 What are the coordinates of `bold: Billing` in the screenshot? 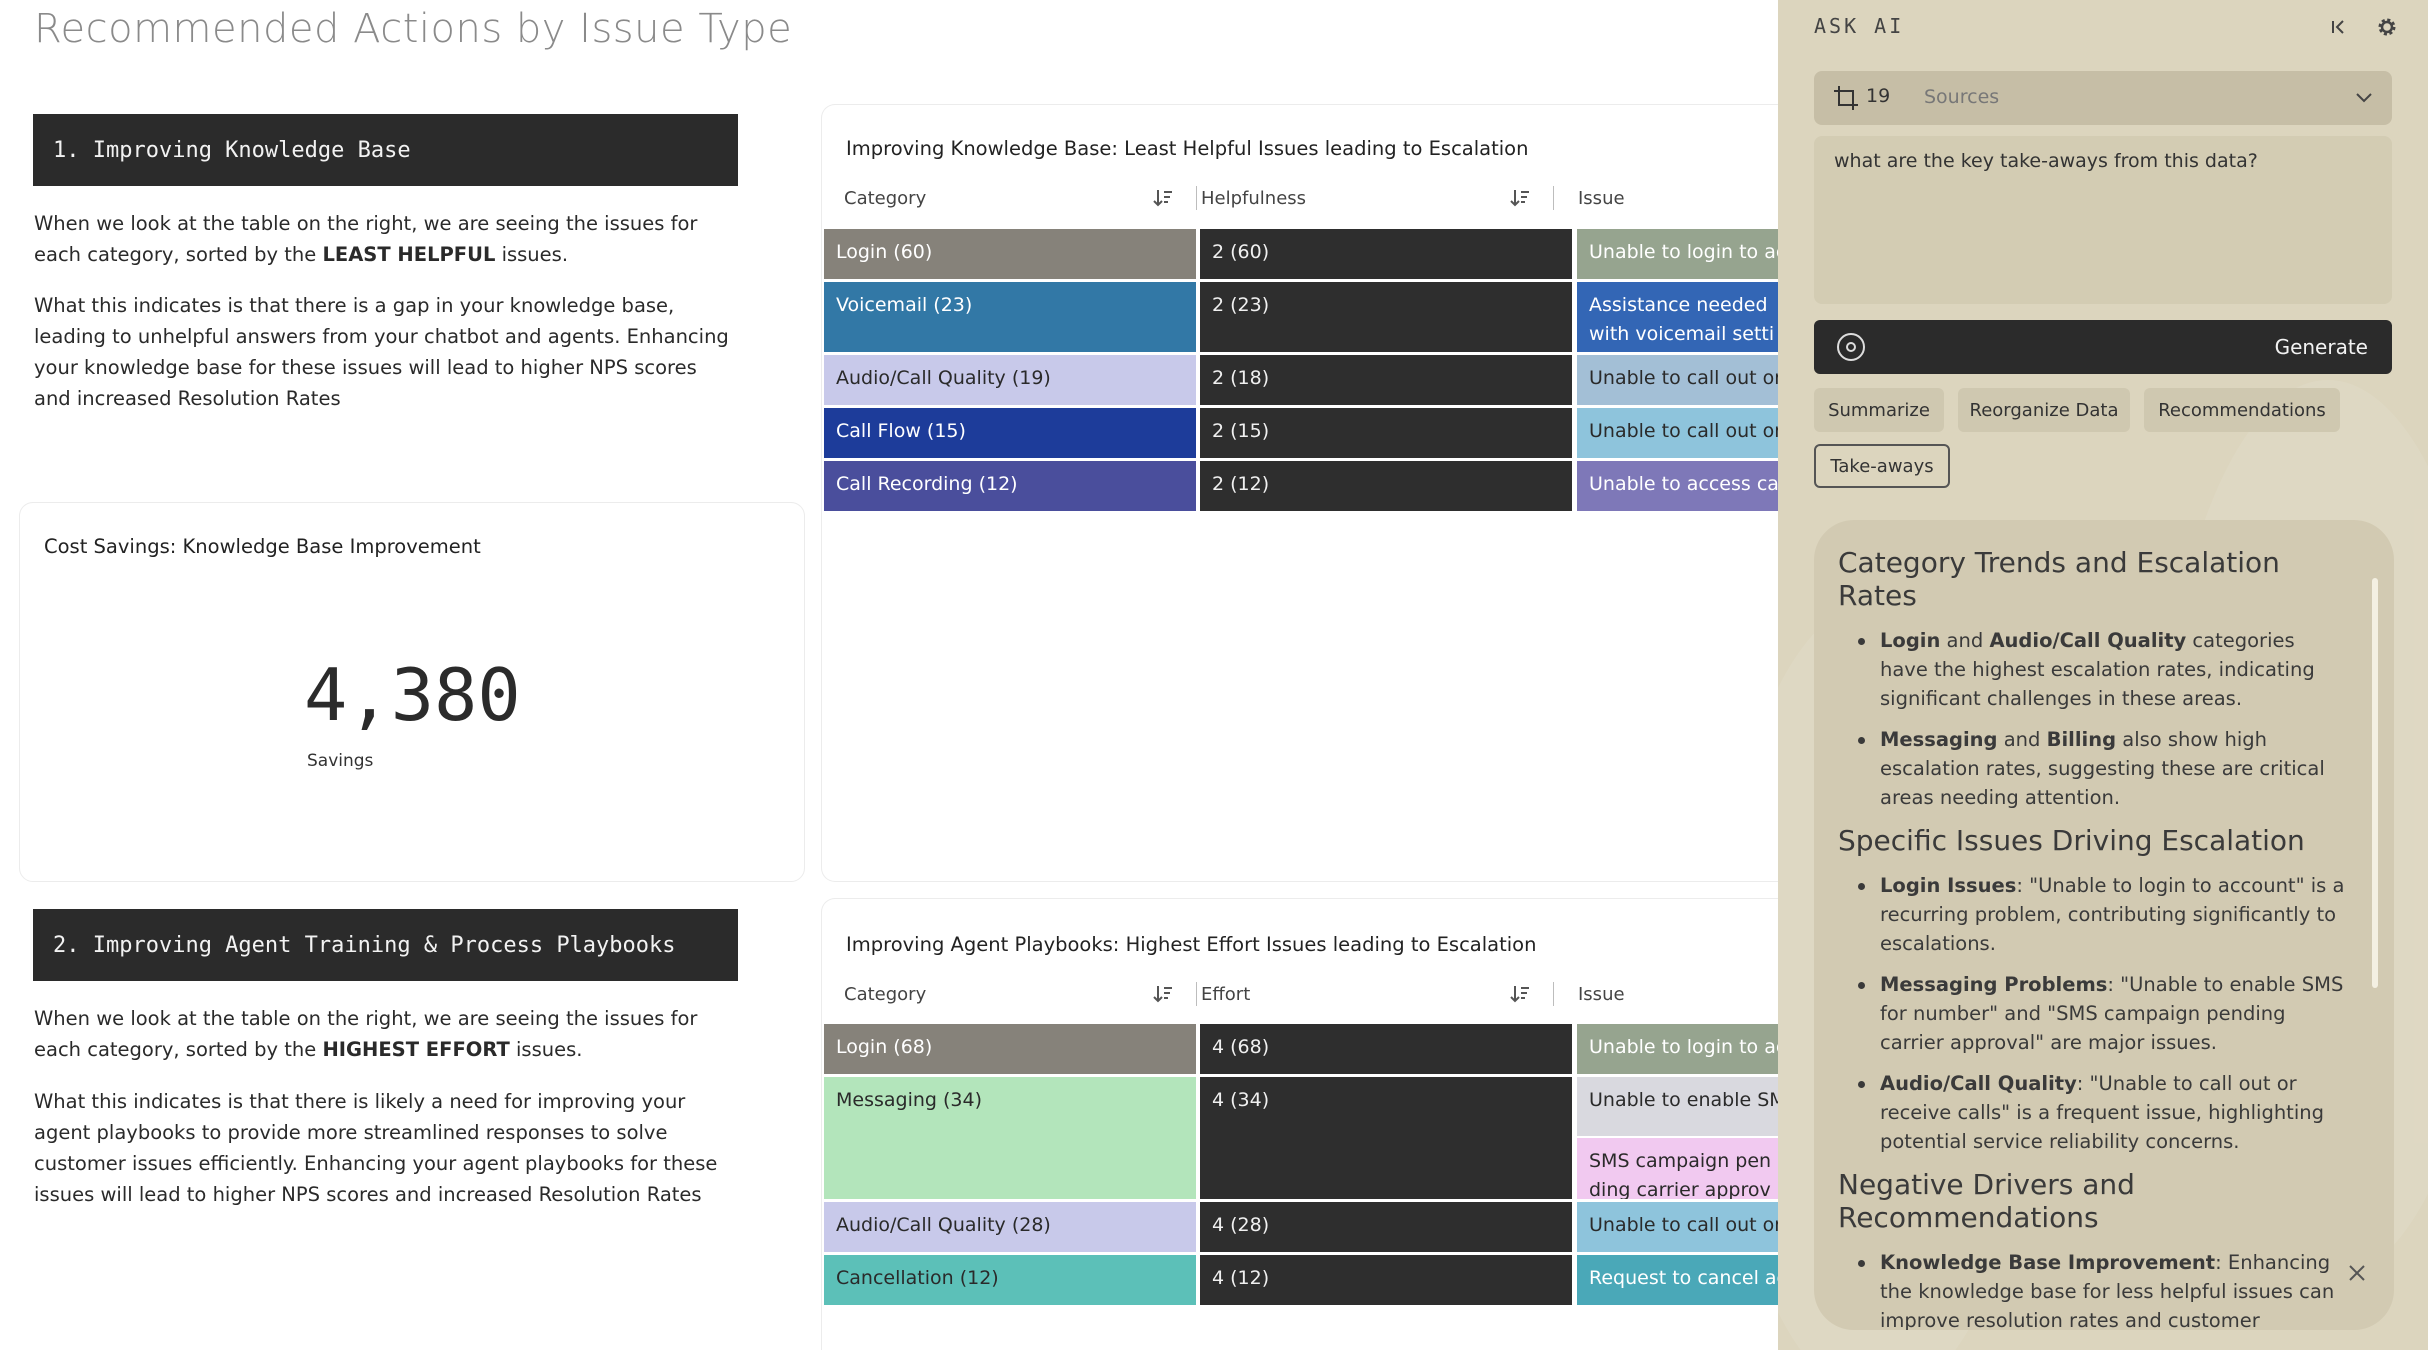 It's located at (2081, 739).